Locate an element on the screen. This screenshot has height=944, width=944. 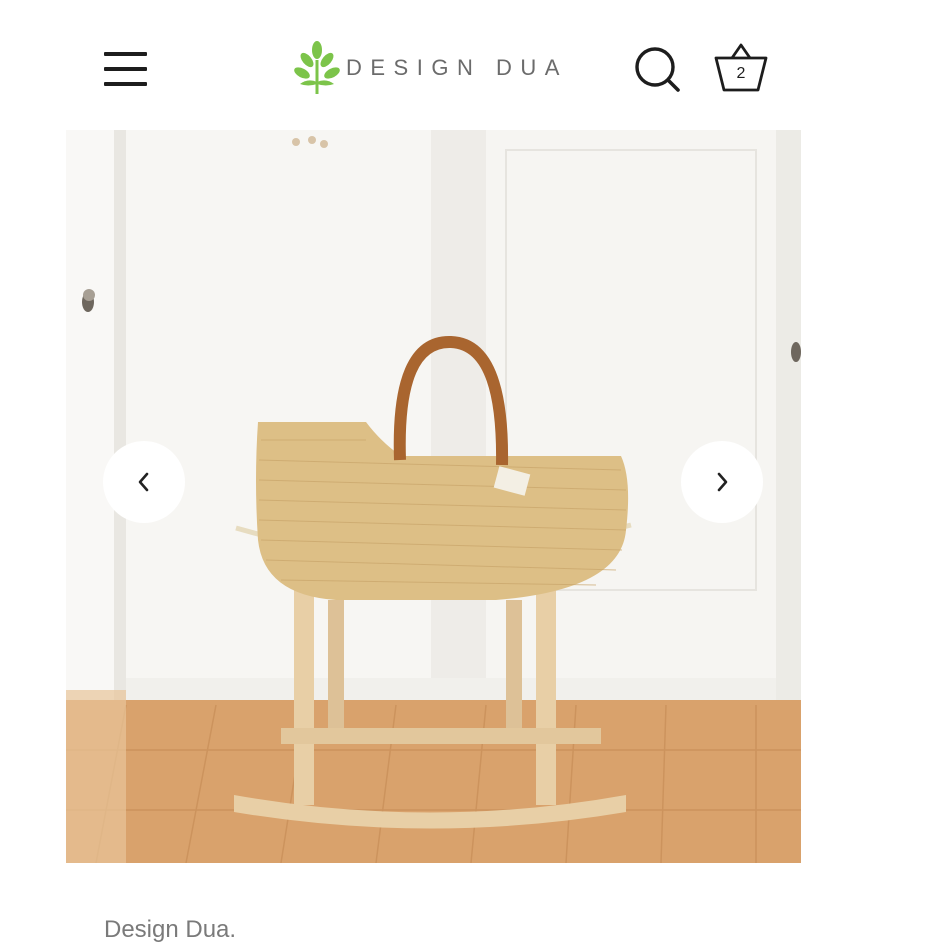
menu-button is located at coordinates (125, 70).